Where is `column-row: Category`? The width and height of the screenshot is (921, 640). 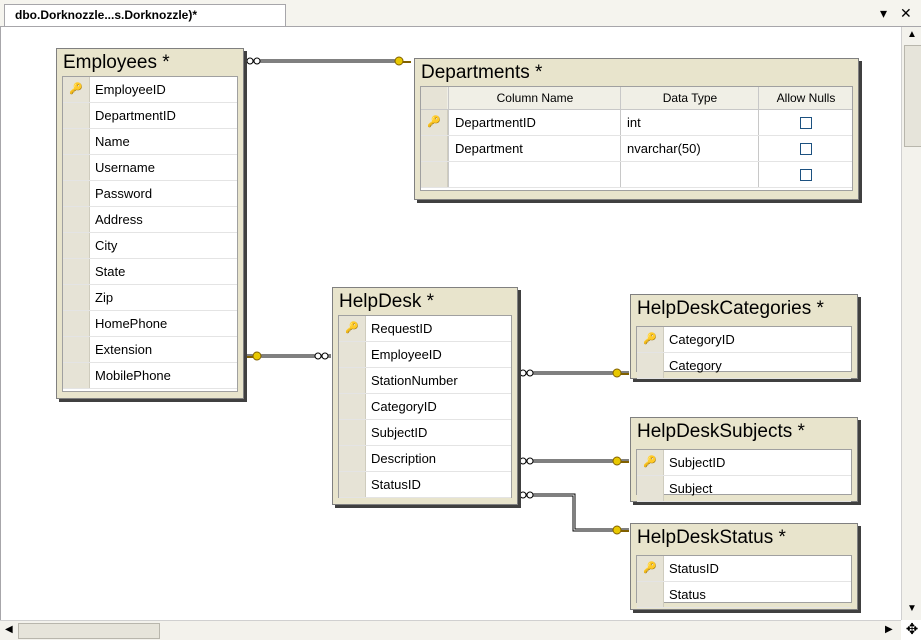 column-row: Category is located at coordinates (744, 366).